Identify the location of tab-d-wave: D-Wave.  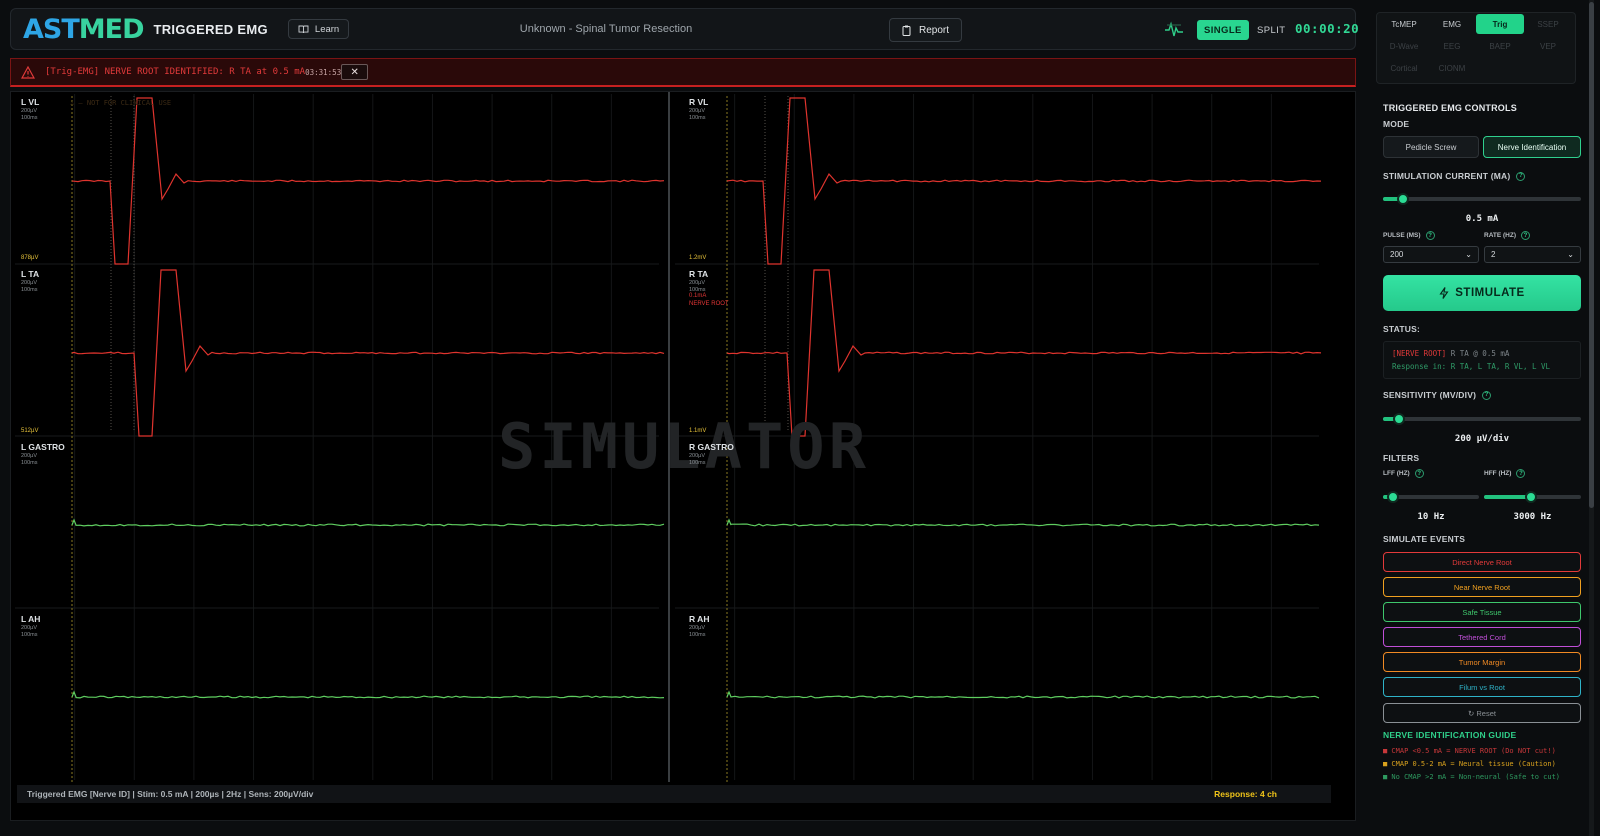
(1404, 46).